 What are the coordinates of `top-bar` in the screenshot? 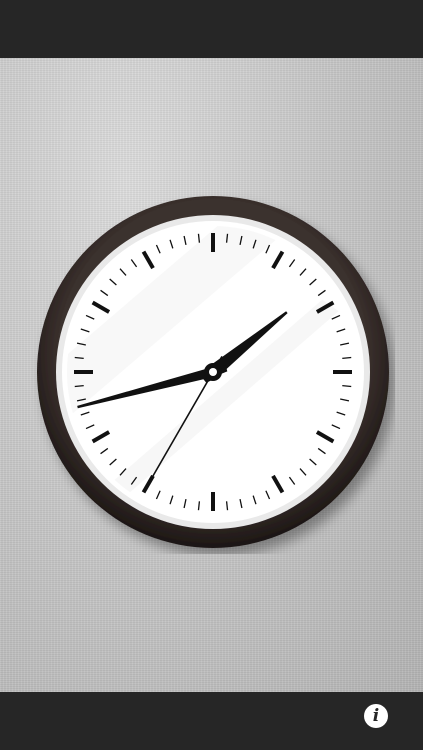 It's located at (211, 29).